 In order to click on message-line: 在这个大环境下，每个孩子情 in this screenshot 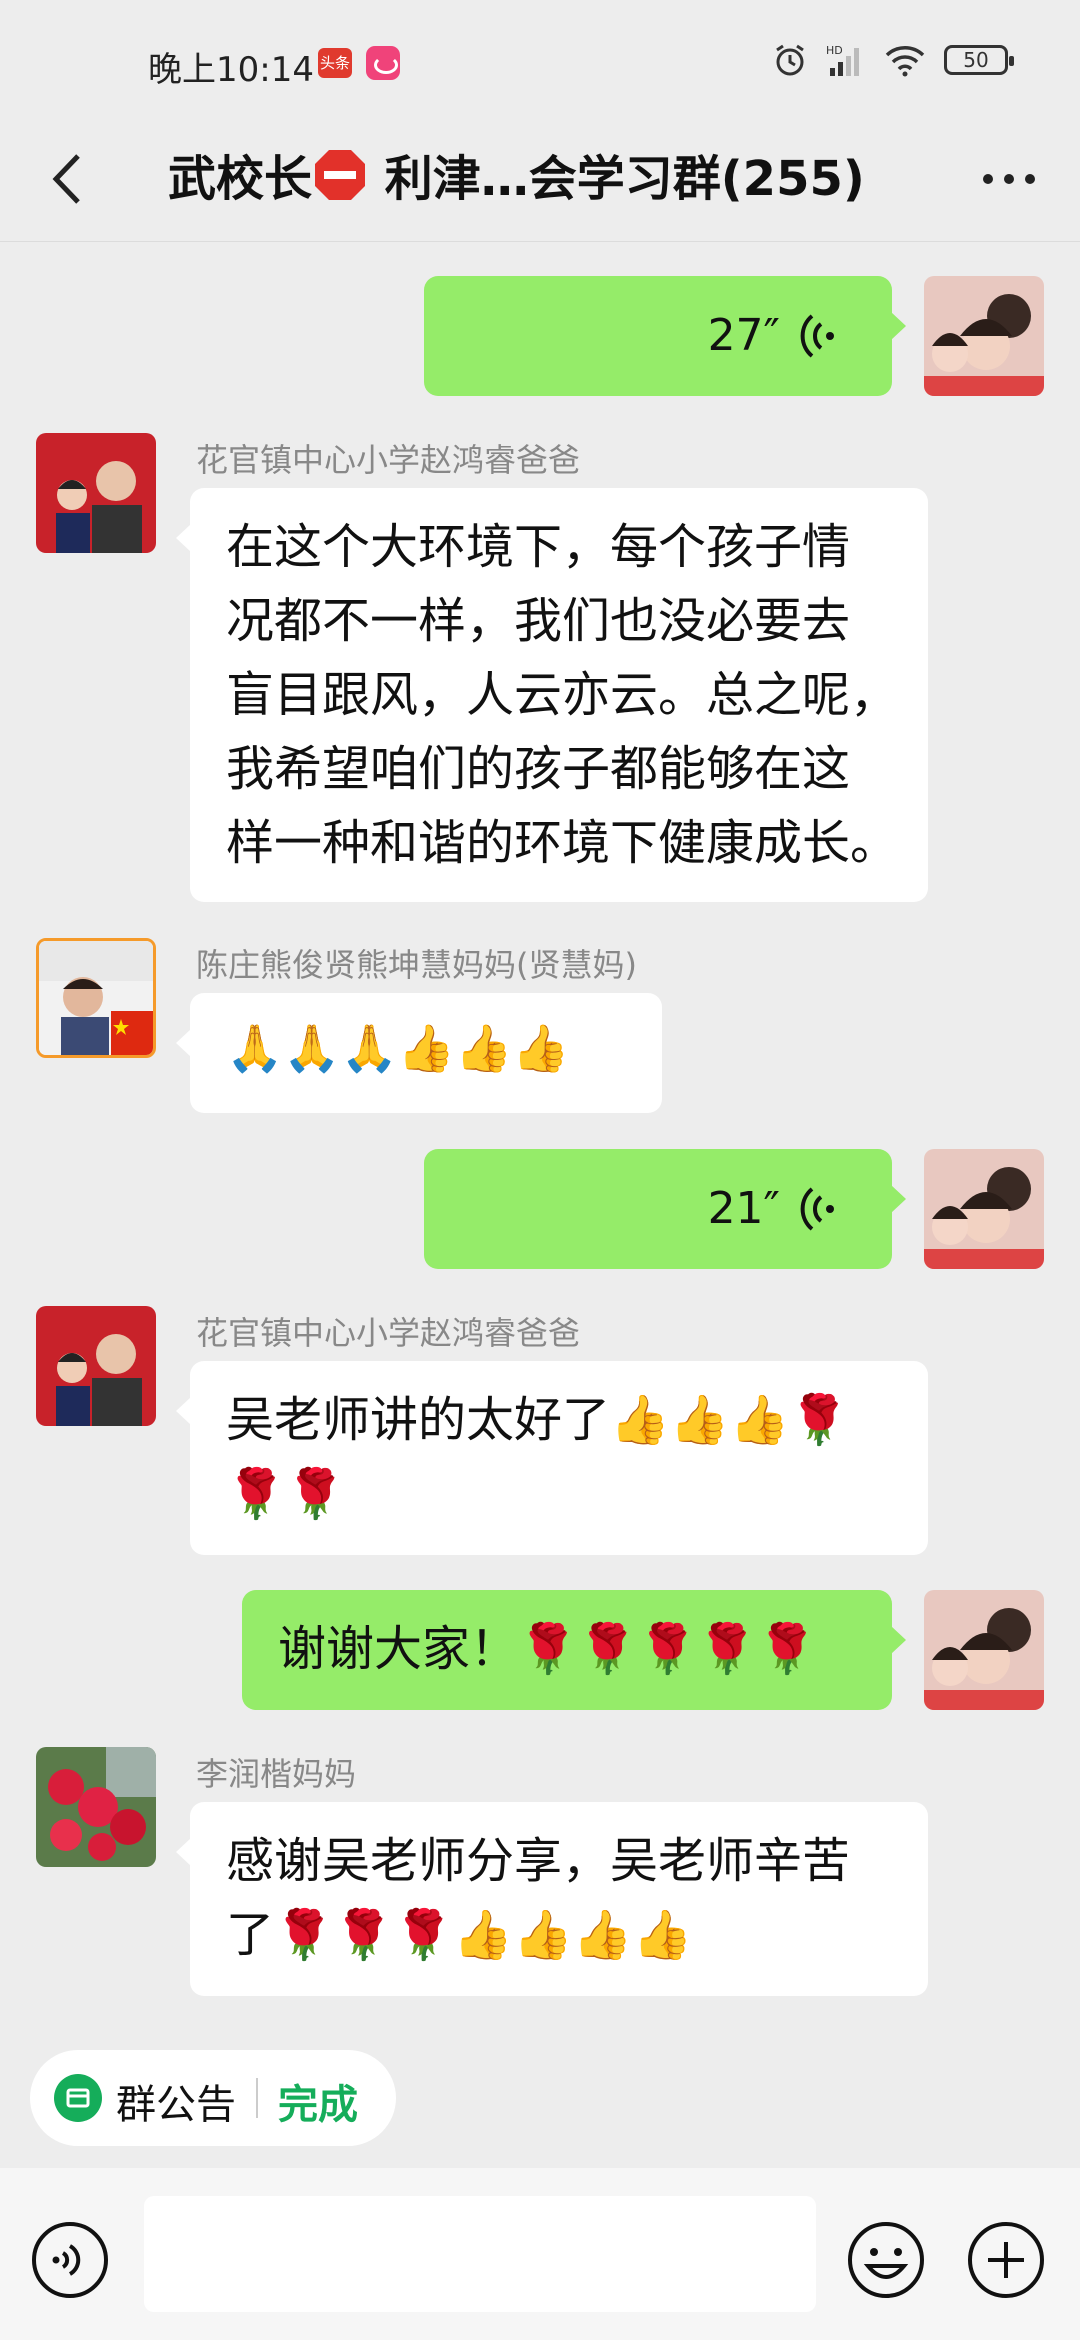, I will do `click(538, 547)`.